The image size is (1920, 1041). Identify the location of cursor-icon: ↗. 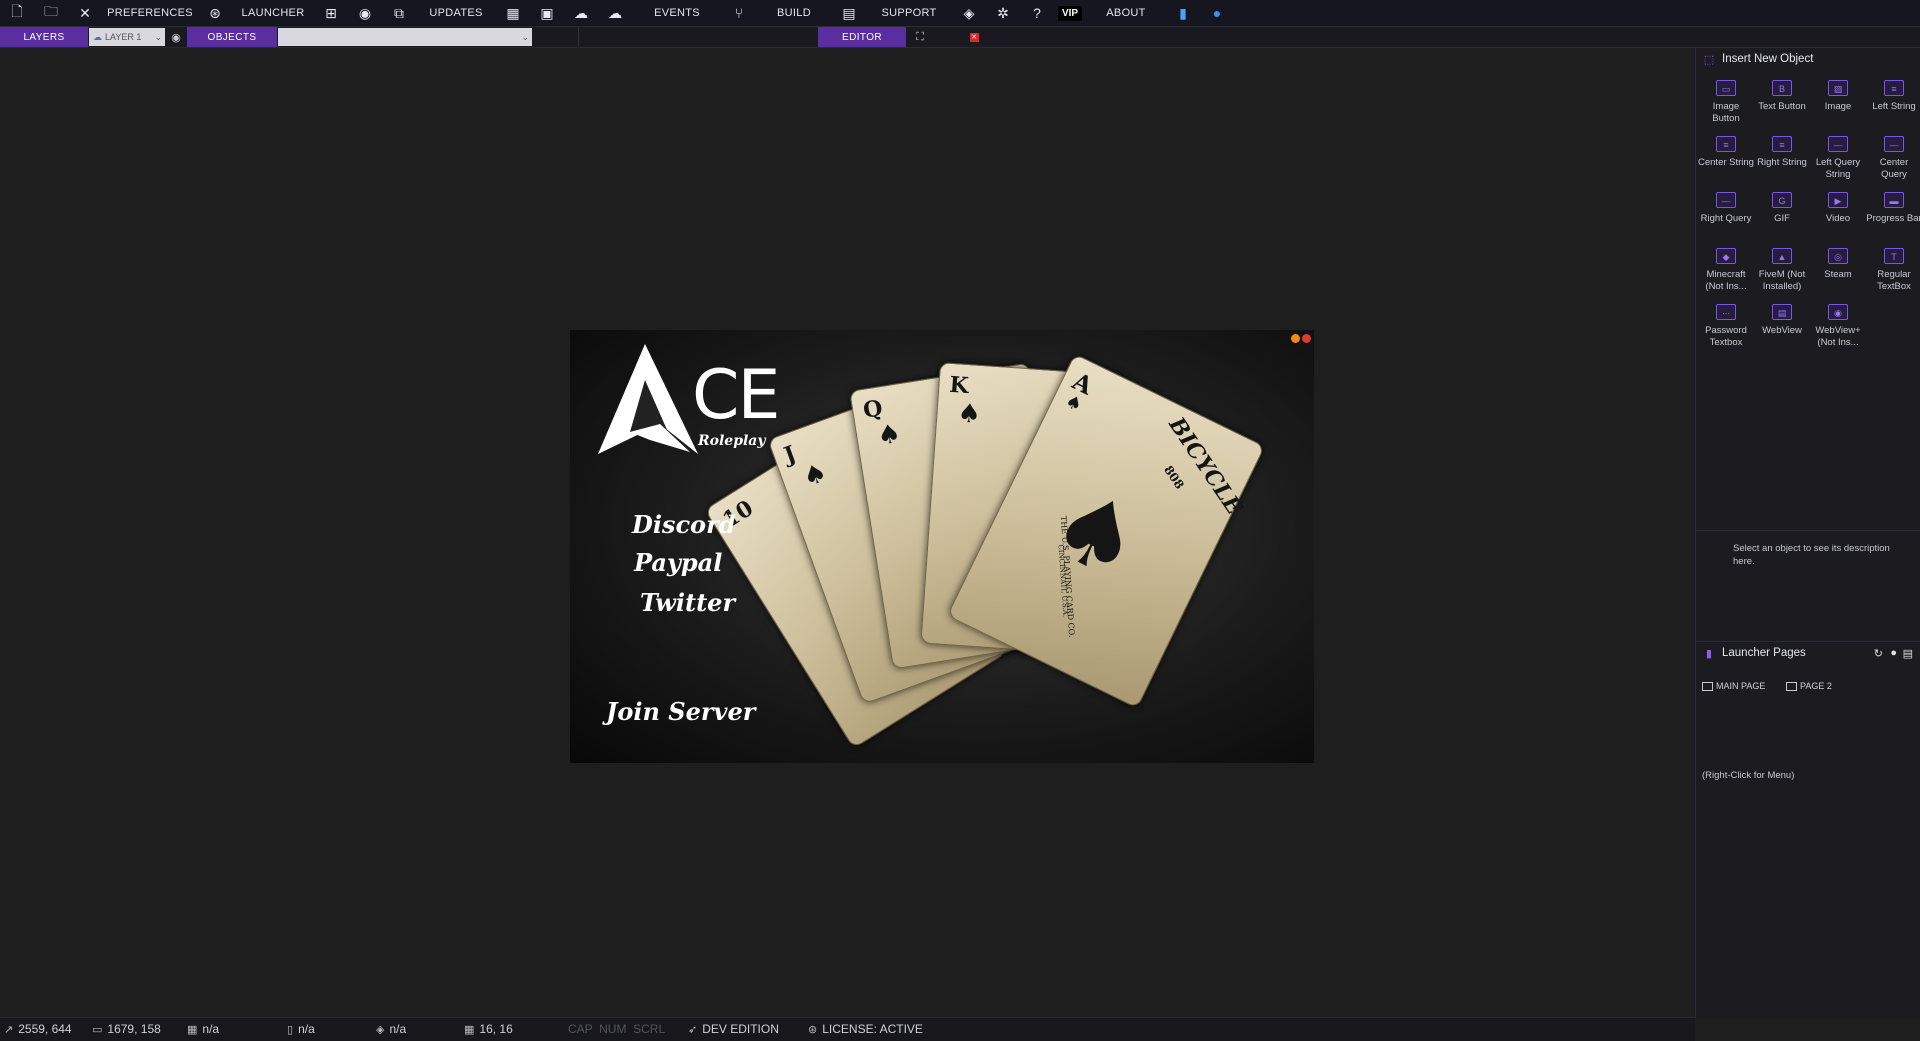
(9, 1029).